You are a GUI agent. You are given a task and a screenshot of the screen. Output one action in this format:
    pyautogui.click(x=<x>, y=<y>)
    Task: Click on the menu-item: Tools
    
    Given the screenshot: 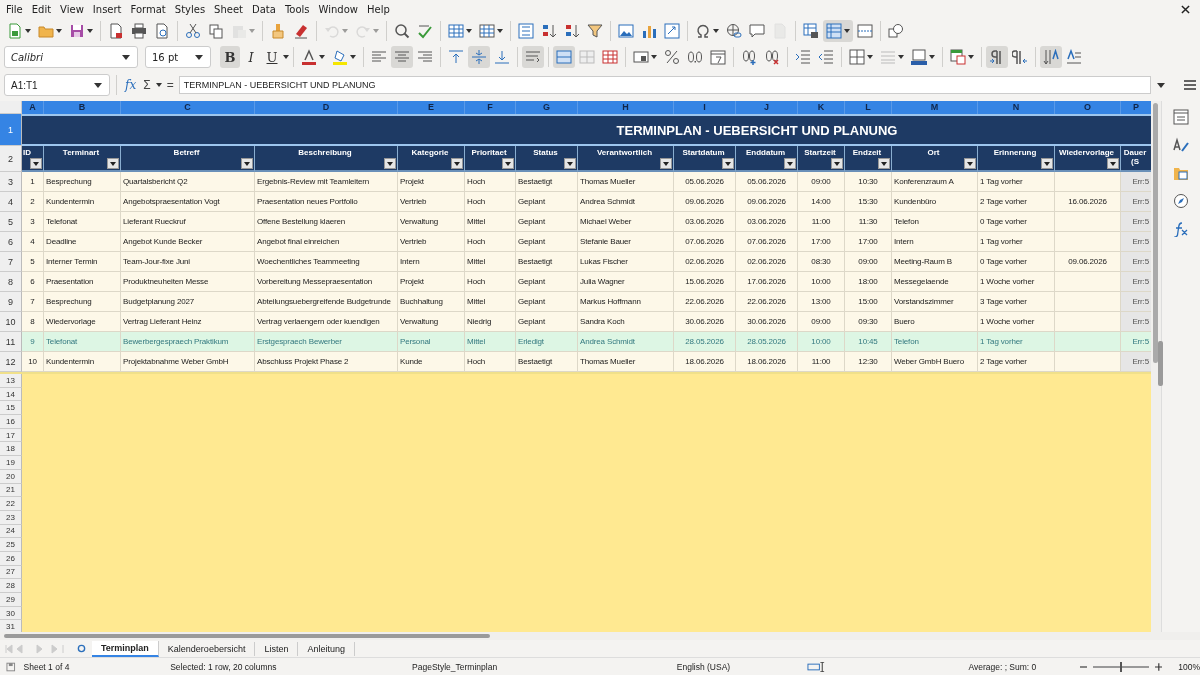 What is the action you would take?
    pyautogui.click(x=299, y=9)
    